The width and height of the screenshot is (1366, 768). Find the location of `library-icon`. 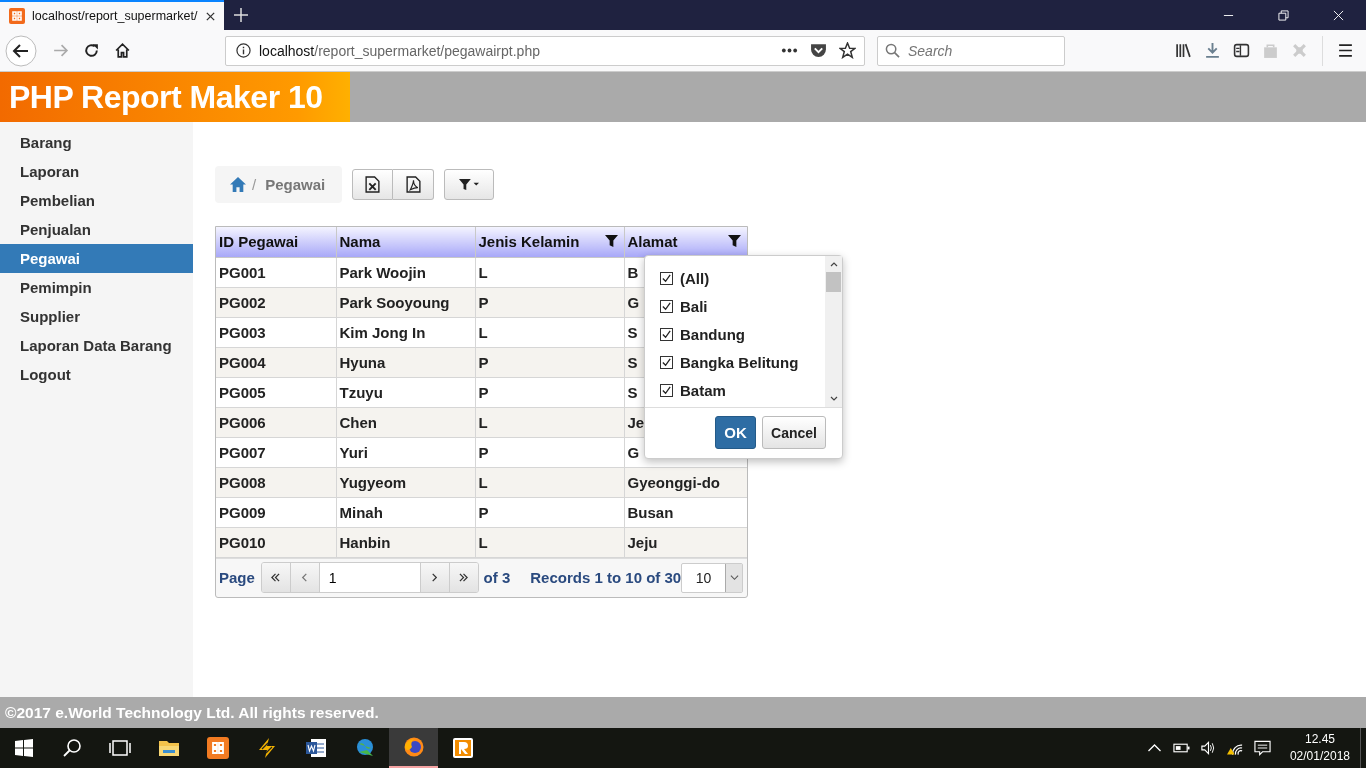

library-icon is located at coordinates (1183, 50).